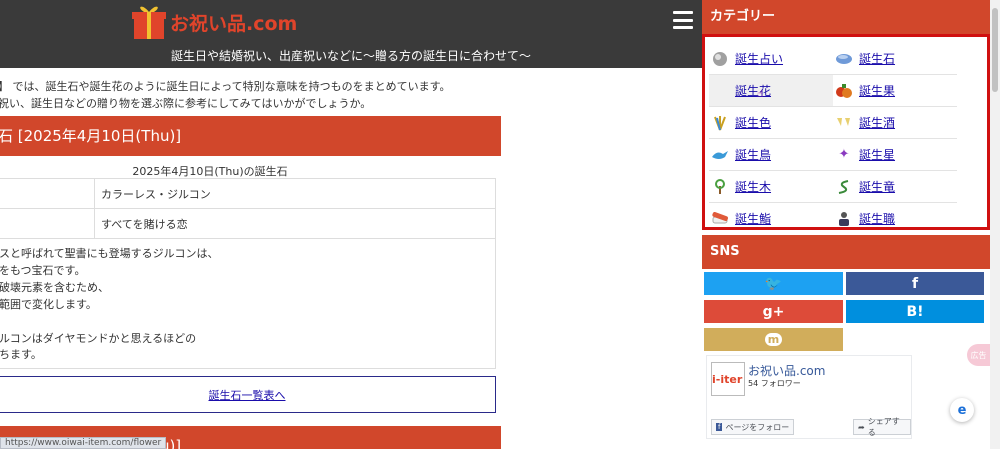 This screenshot has height=449, width=1000. I want to click on twitter-icon: 🐦, so click(773, 283).